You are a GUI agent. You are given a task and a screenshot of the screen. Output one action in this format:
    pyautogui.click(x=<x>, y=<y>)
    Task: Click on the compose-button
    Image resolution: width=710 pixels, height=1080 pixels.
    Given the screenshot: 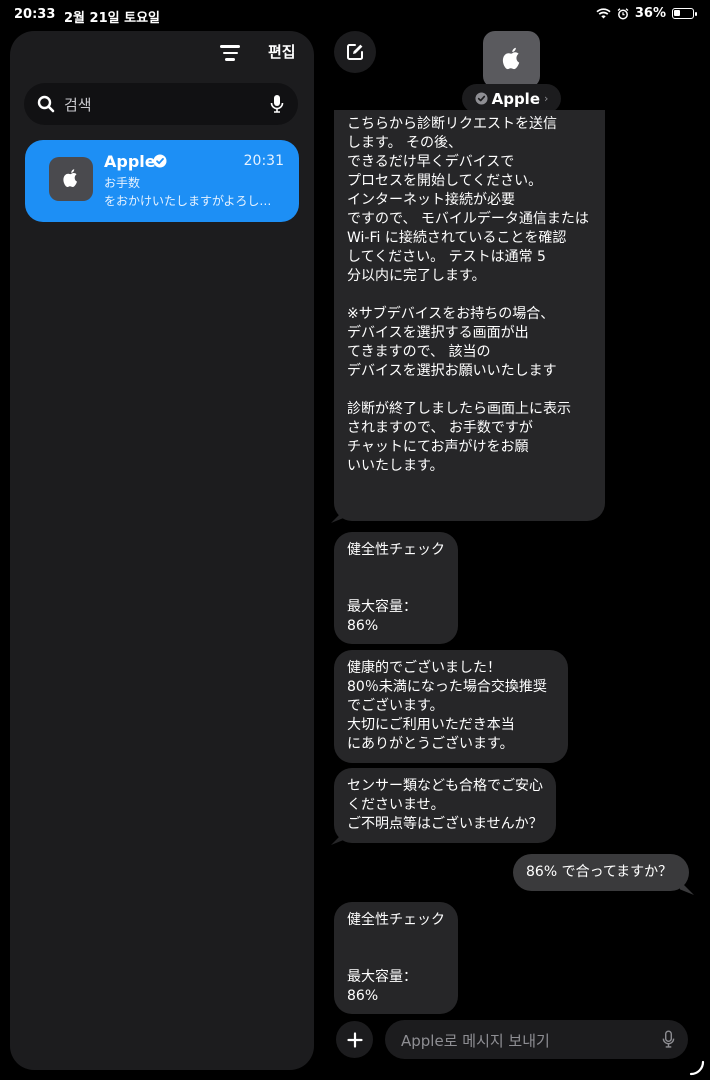 What is the action you would take?
    pyautogui.click(x=355, y=52)
    